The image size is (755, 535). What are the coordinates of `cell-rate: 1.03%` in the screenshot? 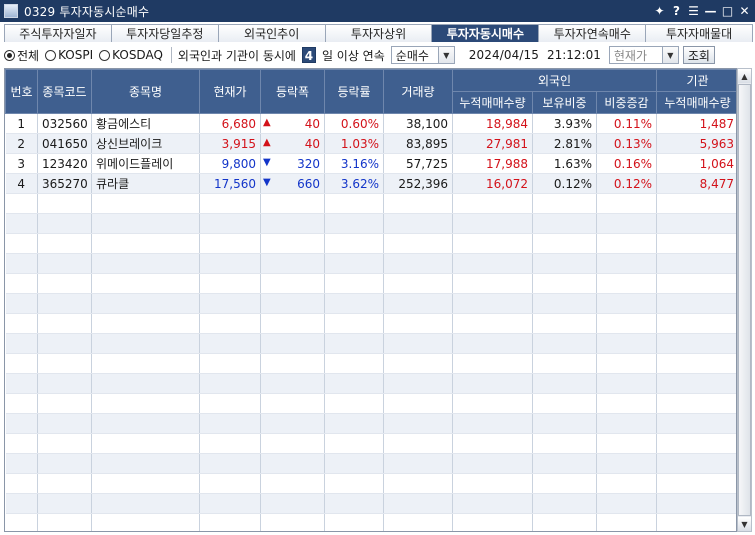 It's located at (354, 143).